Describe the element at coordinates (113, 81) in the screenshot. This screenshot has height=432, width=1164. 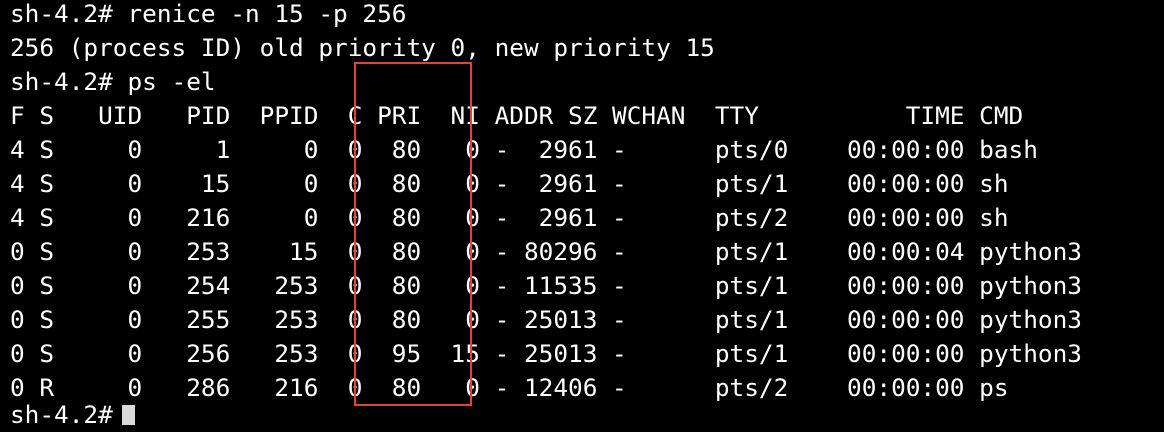
I see `command-ps: sh-4.2# ps -el` at that location.